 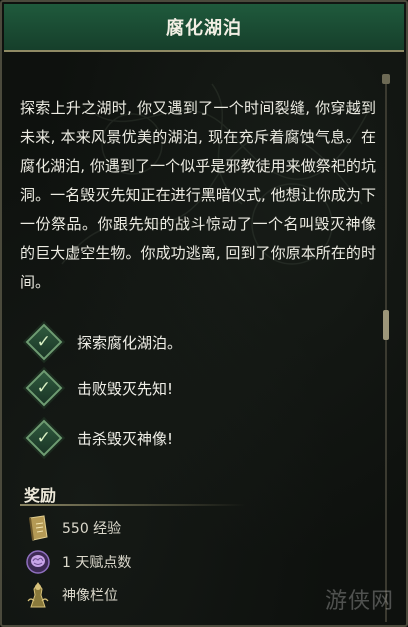 I want to click on objective-item: ✓ 击败毁灭先知!, so click(x=99, y=388).